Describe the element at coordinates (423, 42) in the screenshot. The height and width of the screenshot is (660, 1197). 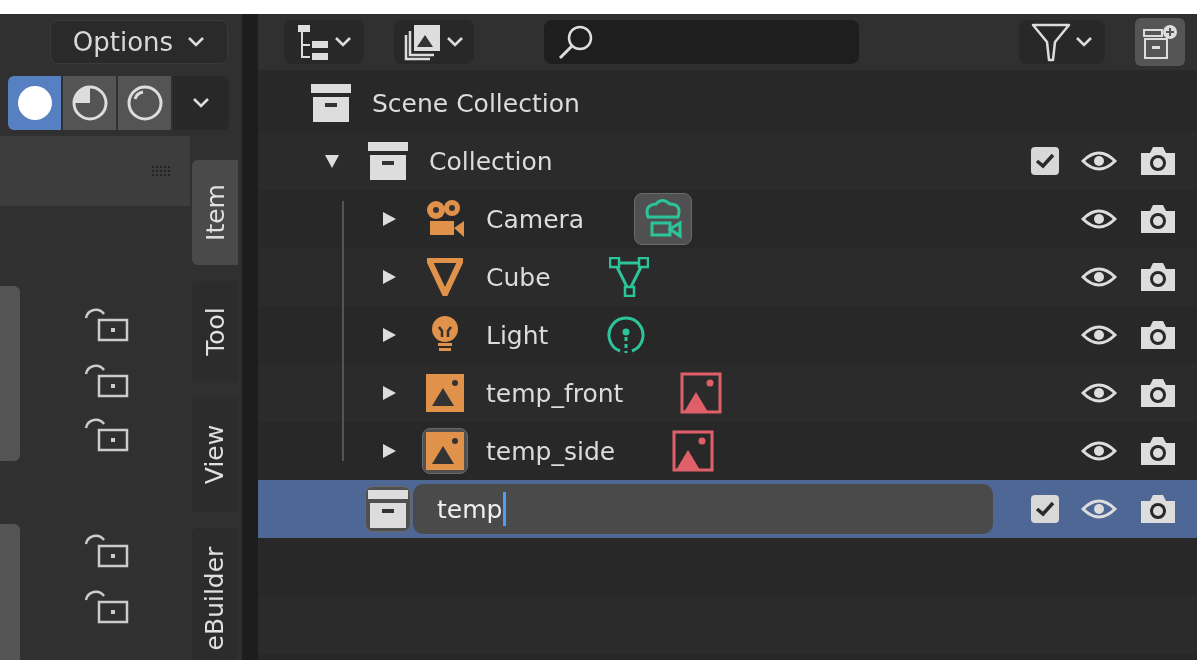
I see `image-stack-icon` at that location.